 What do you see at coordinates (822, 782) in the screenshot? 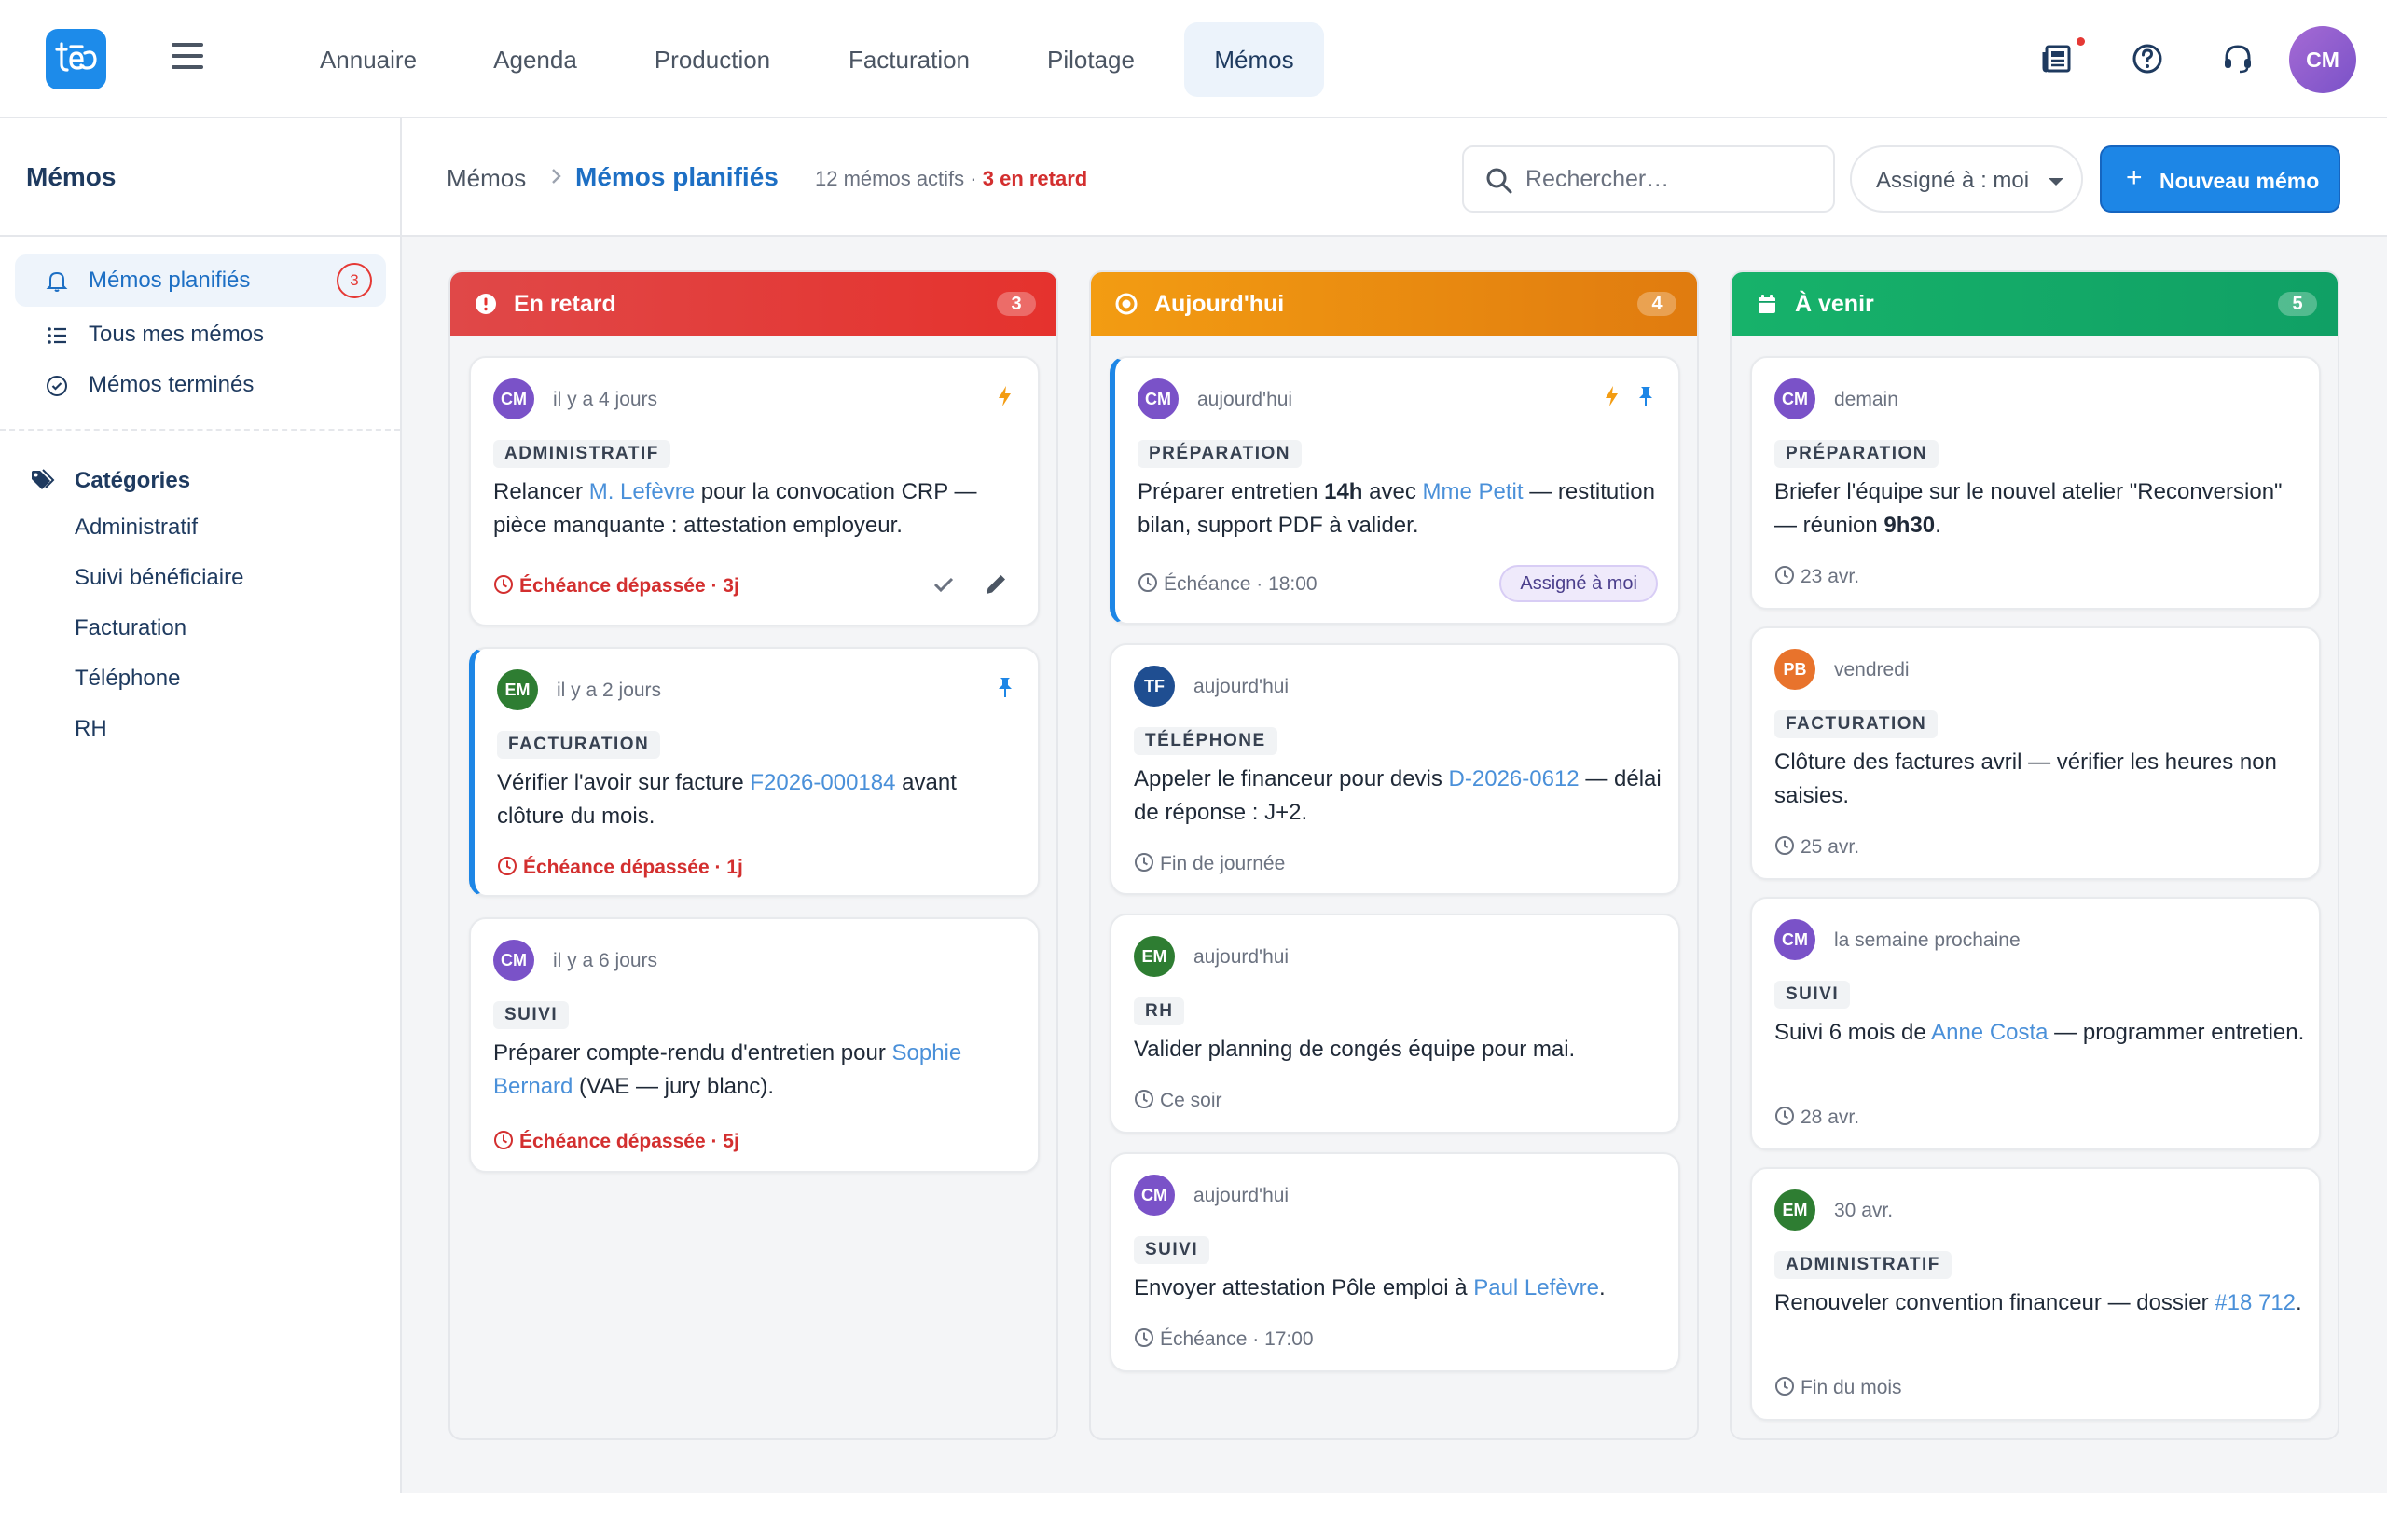
I see `invoice-link: F2026-000184` at bounding box center [822, 782].